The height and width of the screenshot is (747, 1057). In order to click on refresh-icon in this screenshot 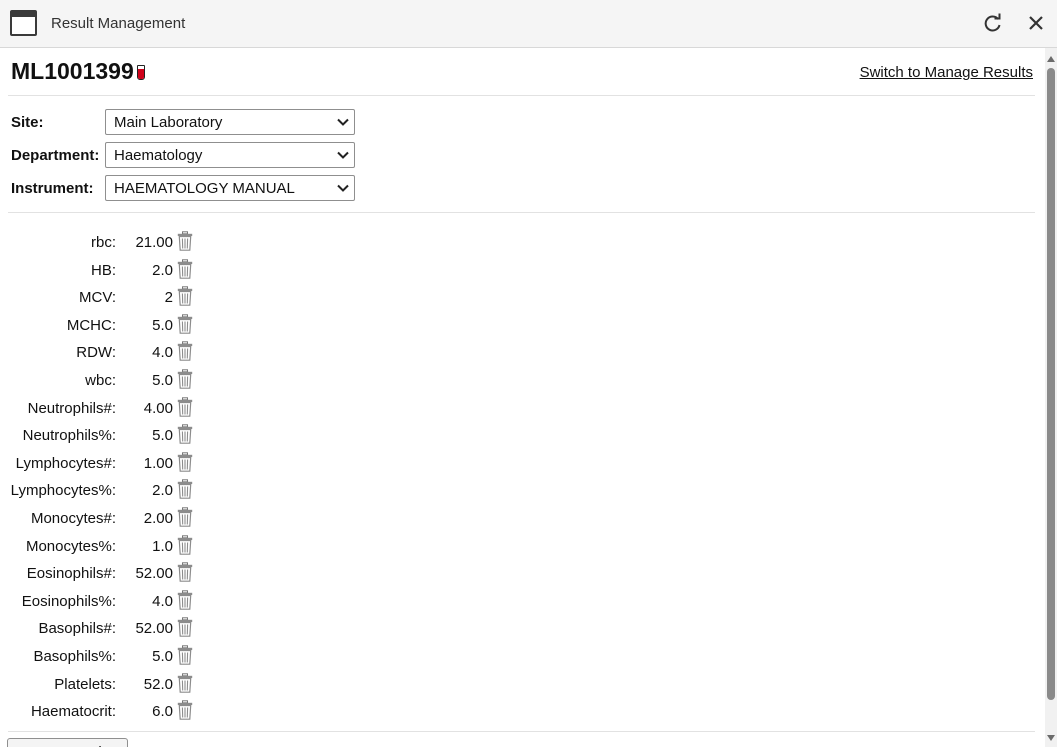, I will do `click(992, 22)`.